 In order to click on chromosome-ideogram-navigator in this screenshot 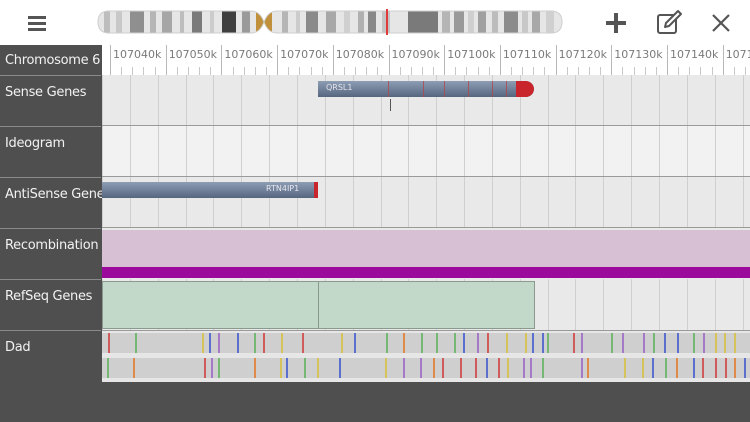, I will do `click(330, 22)`.